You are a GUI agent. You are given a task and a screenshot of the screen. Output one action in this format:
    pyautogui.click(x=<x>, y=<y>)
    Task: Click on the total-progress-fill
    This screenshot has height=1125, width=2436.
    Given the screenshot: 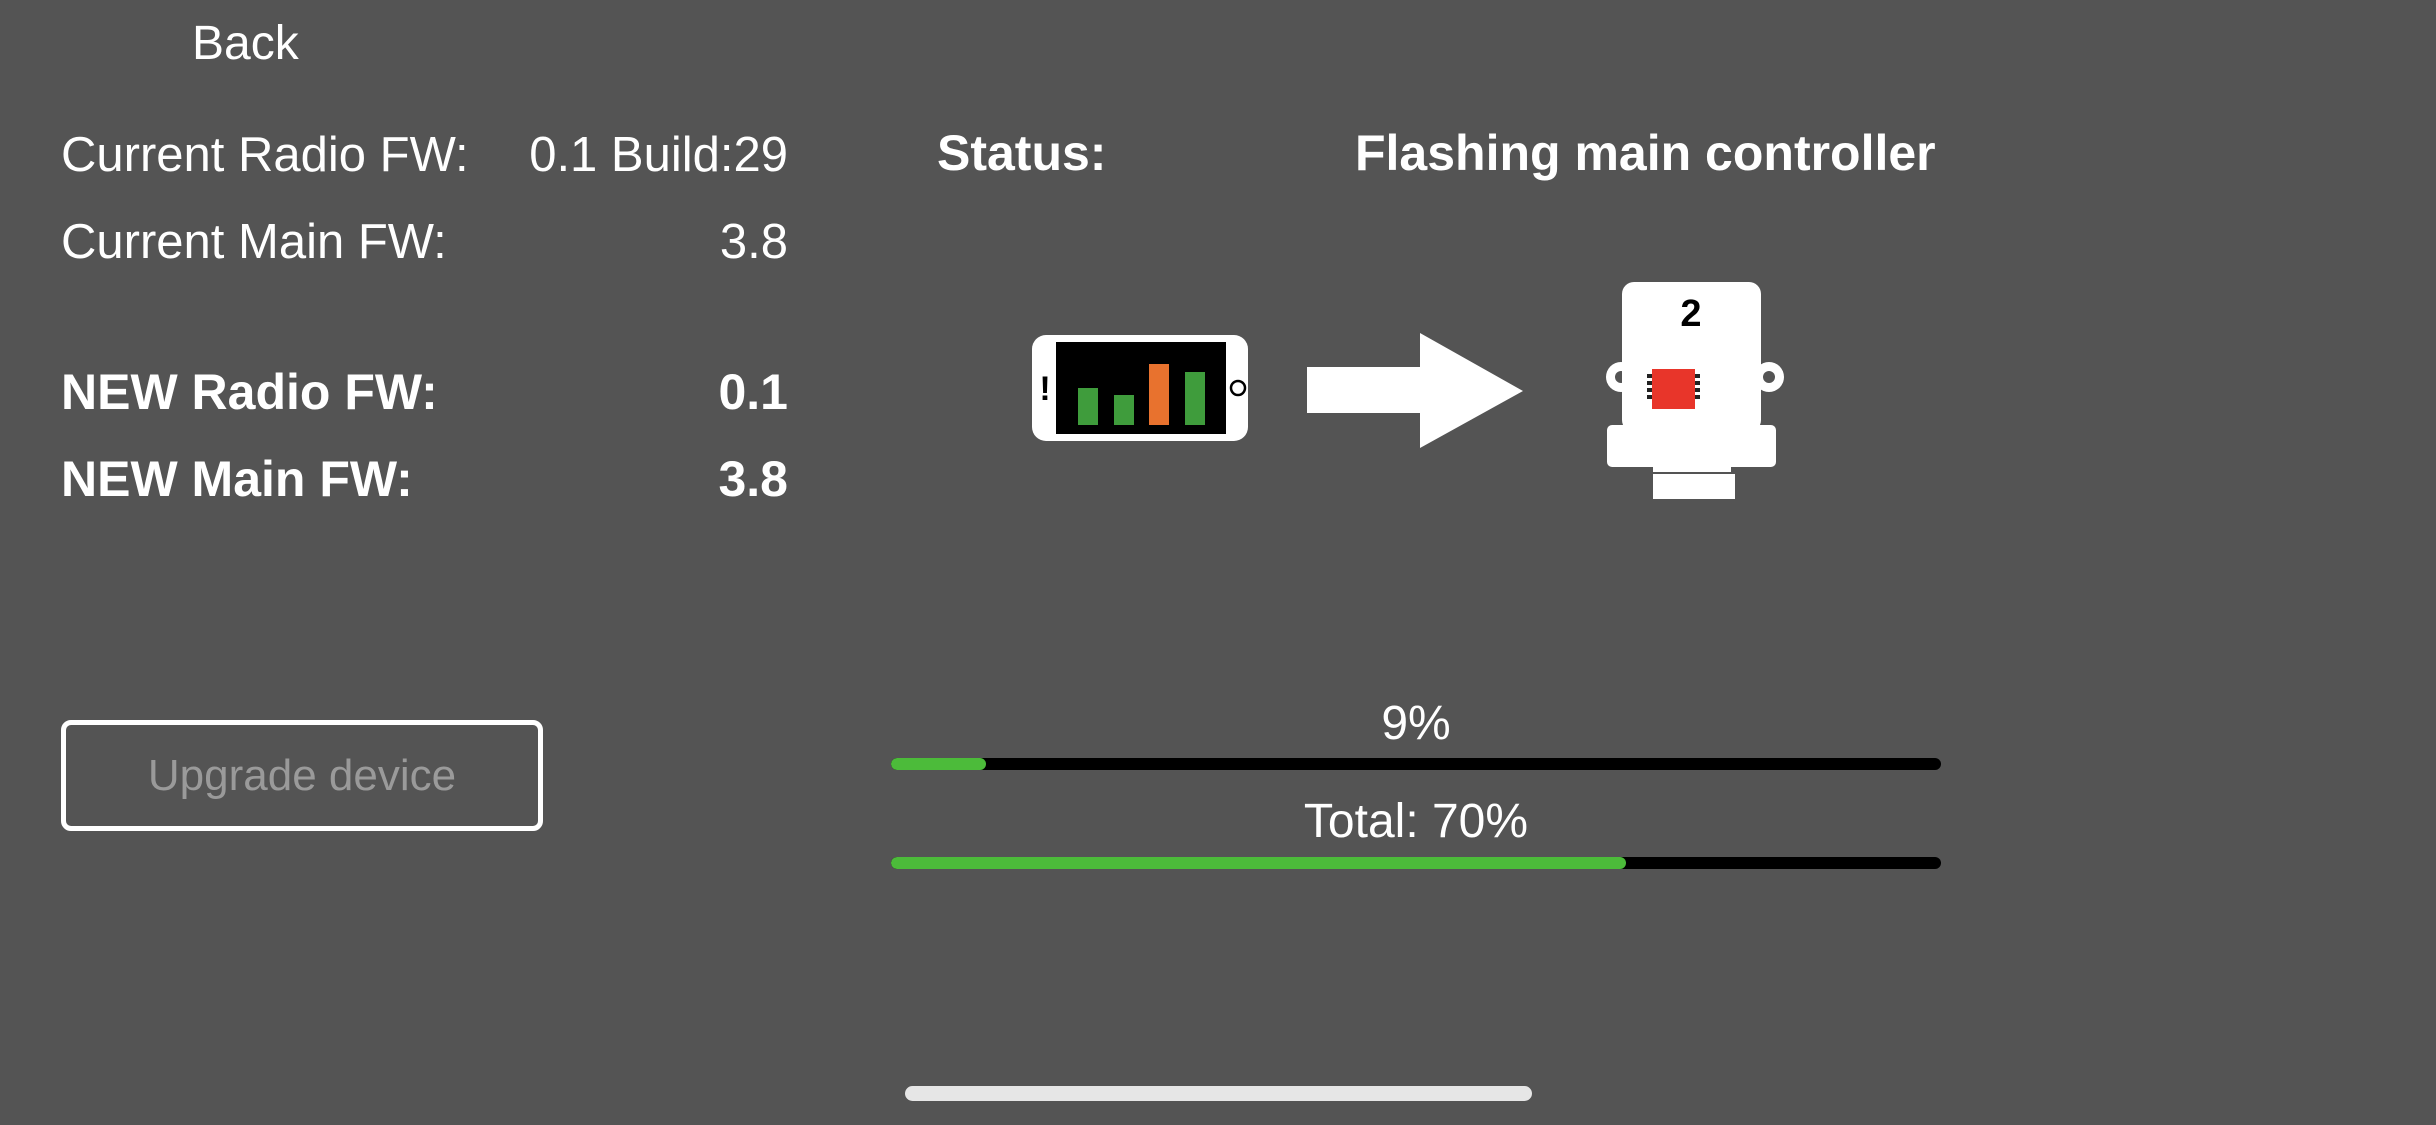 What is the action you would take?
    pyautogui.click(x=1258, y=863)
    